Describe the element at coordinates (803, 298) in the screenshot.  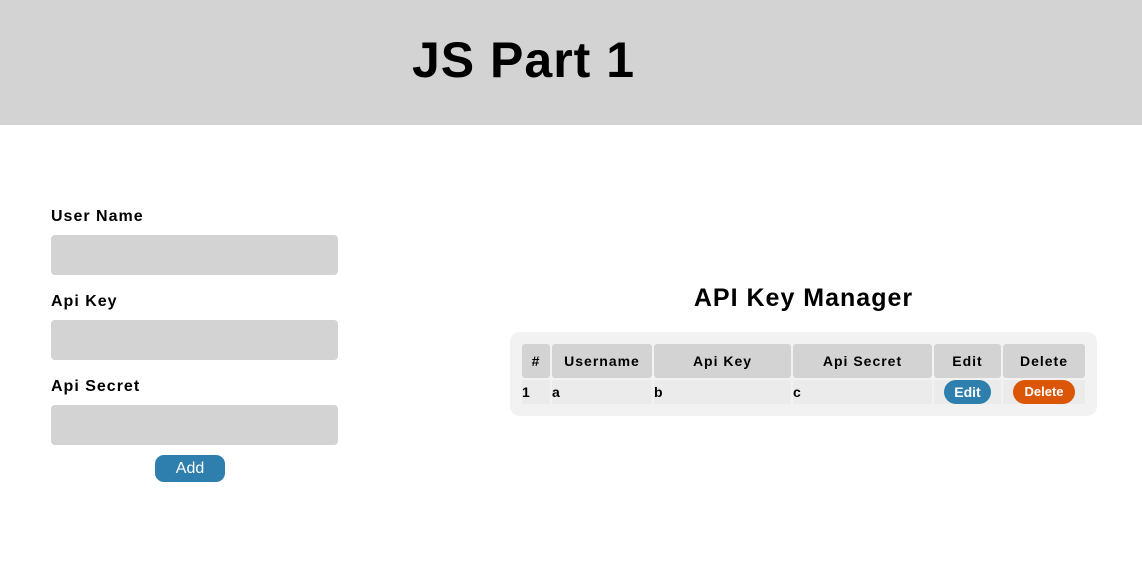
I see `manager-title: API Key Manager` at that location.